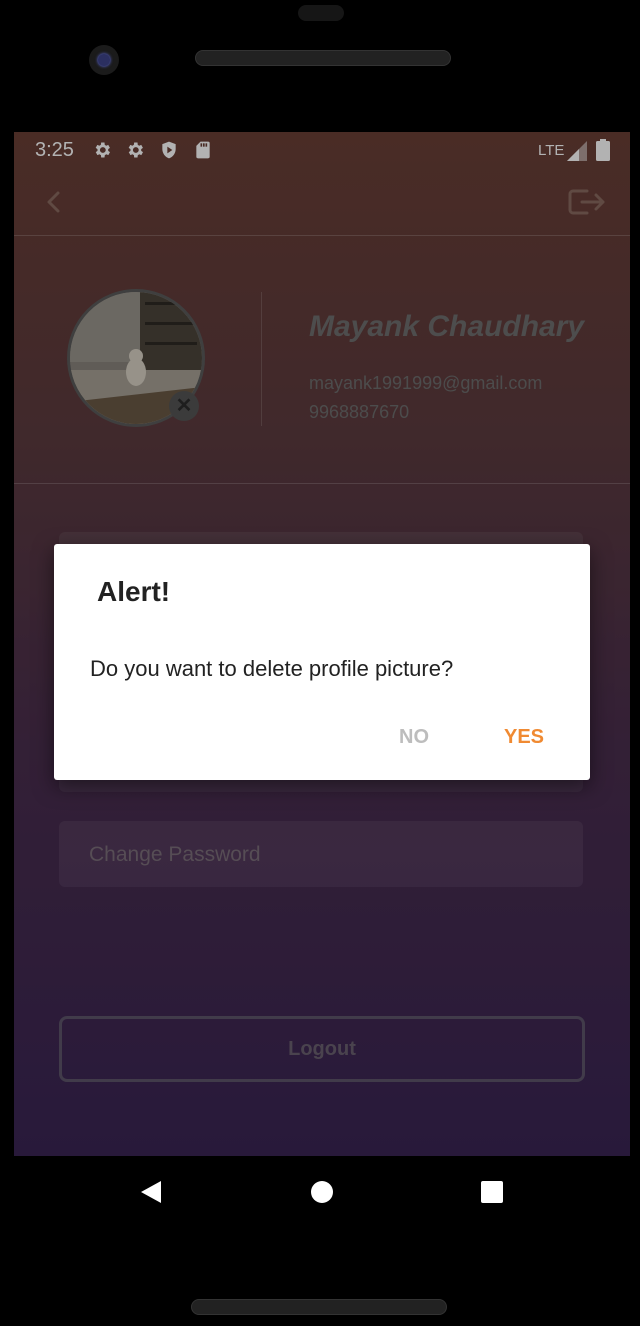 The image size is (640, 1326). What do you see at coordinates (319, 1307) in the screenshot?
I see `bottom-speaker` at bounding box center [319, 1307].